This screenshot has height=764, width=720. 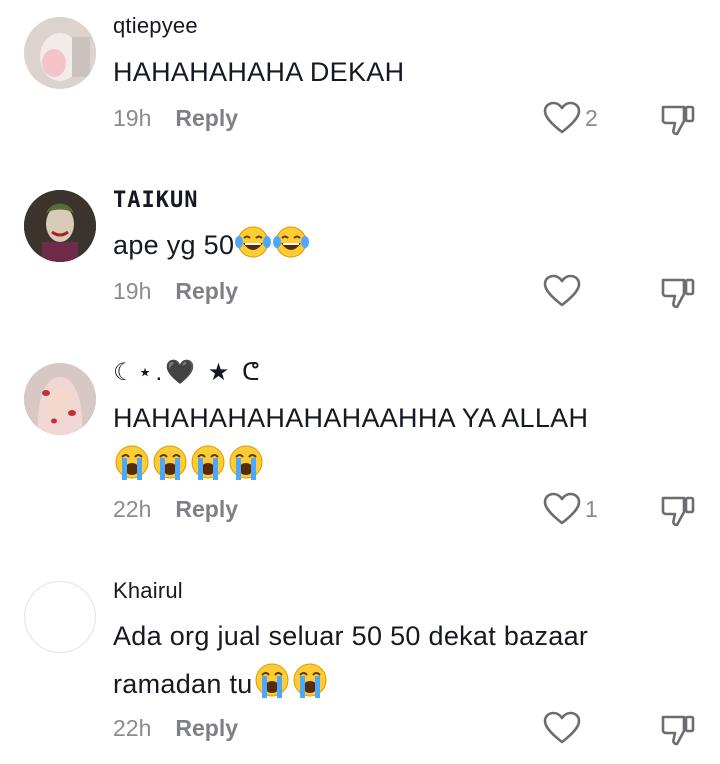 I want to click on comment-text: ape yg 50, so click(x=393, y=248).